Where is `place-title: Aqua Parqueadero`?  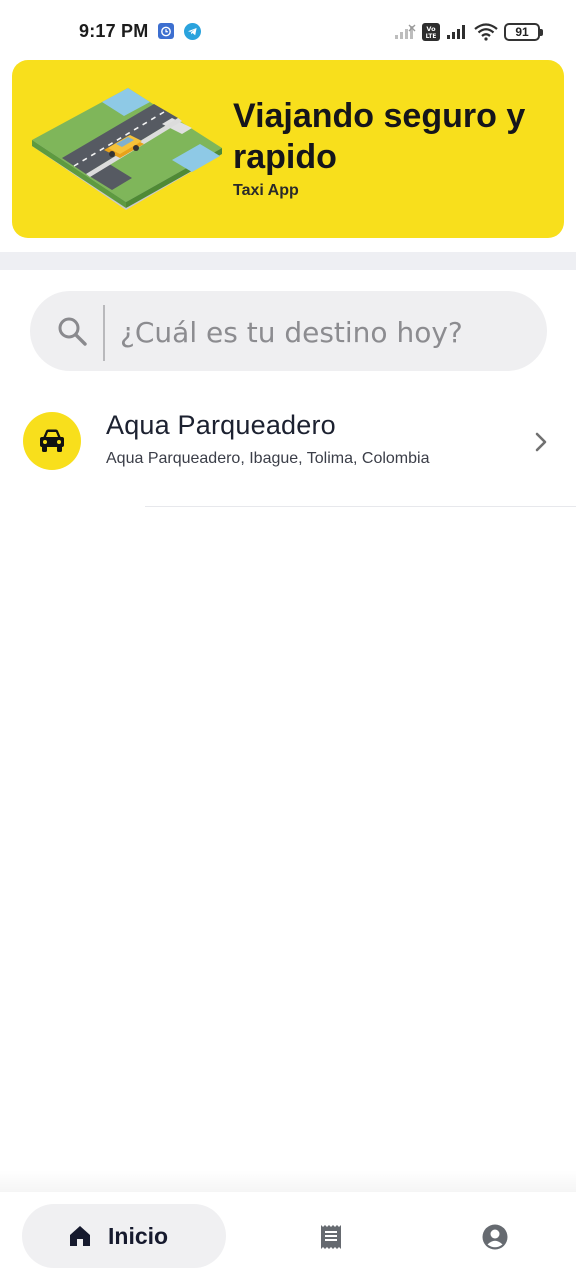
place-title: Aqua Parqueadero is located at coordinates (221, 425).